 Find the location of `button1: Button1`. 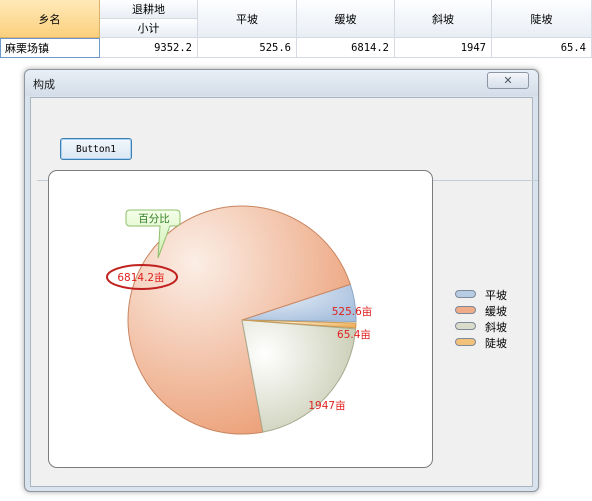

button1: Button1 is located at coordinates (96, 149).